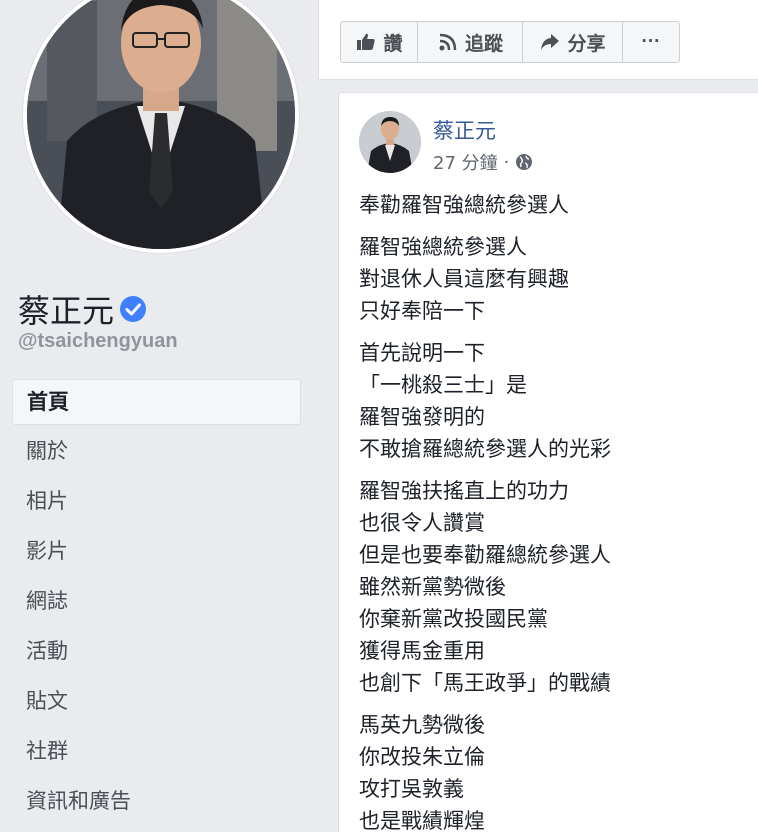  I want to click on follow-label: 追蹤, so click(483, 44).